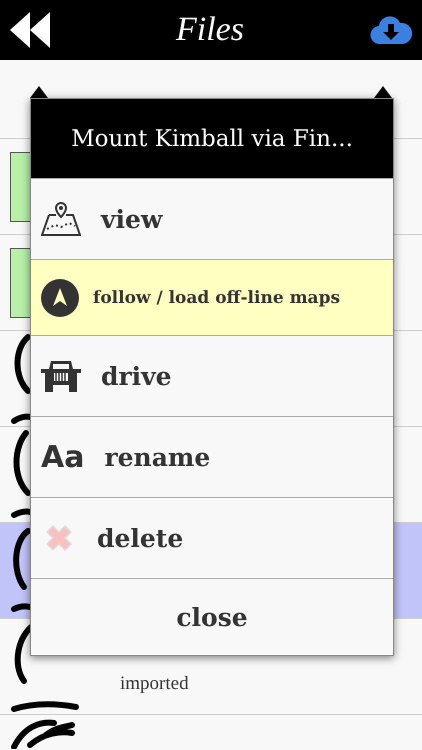 Image resolution: width=422 pixels, height=750 pixels. Describe the element at coordinates (212, 297) in the screenshot. I see `action-button: follow / load off-line maps` at that location.